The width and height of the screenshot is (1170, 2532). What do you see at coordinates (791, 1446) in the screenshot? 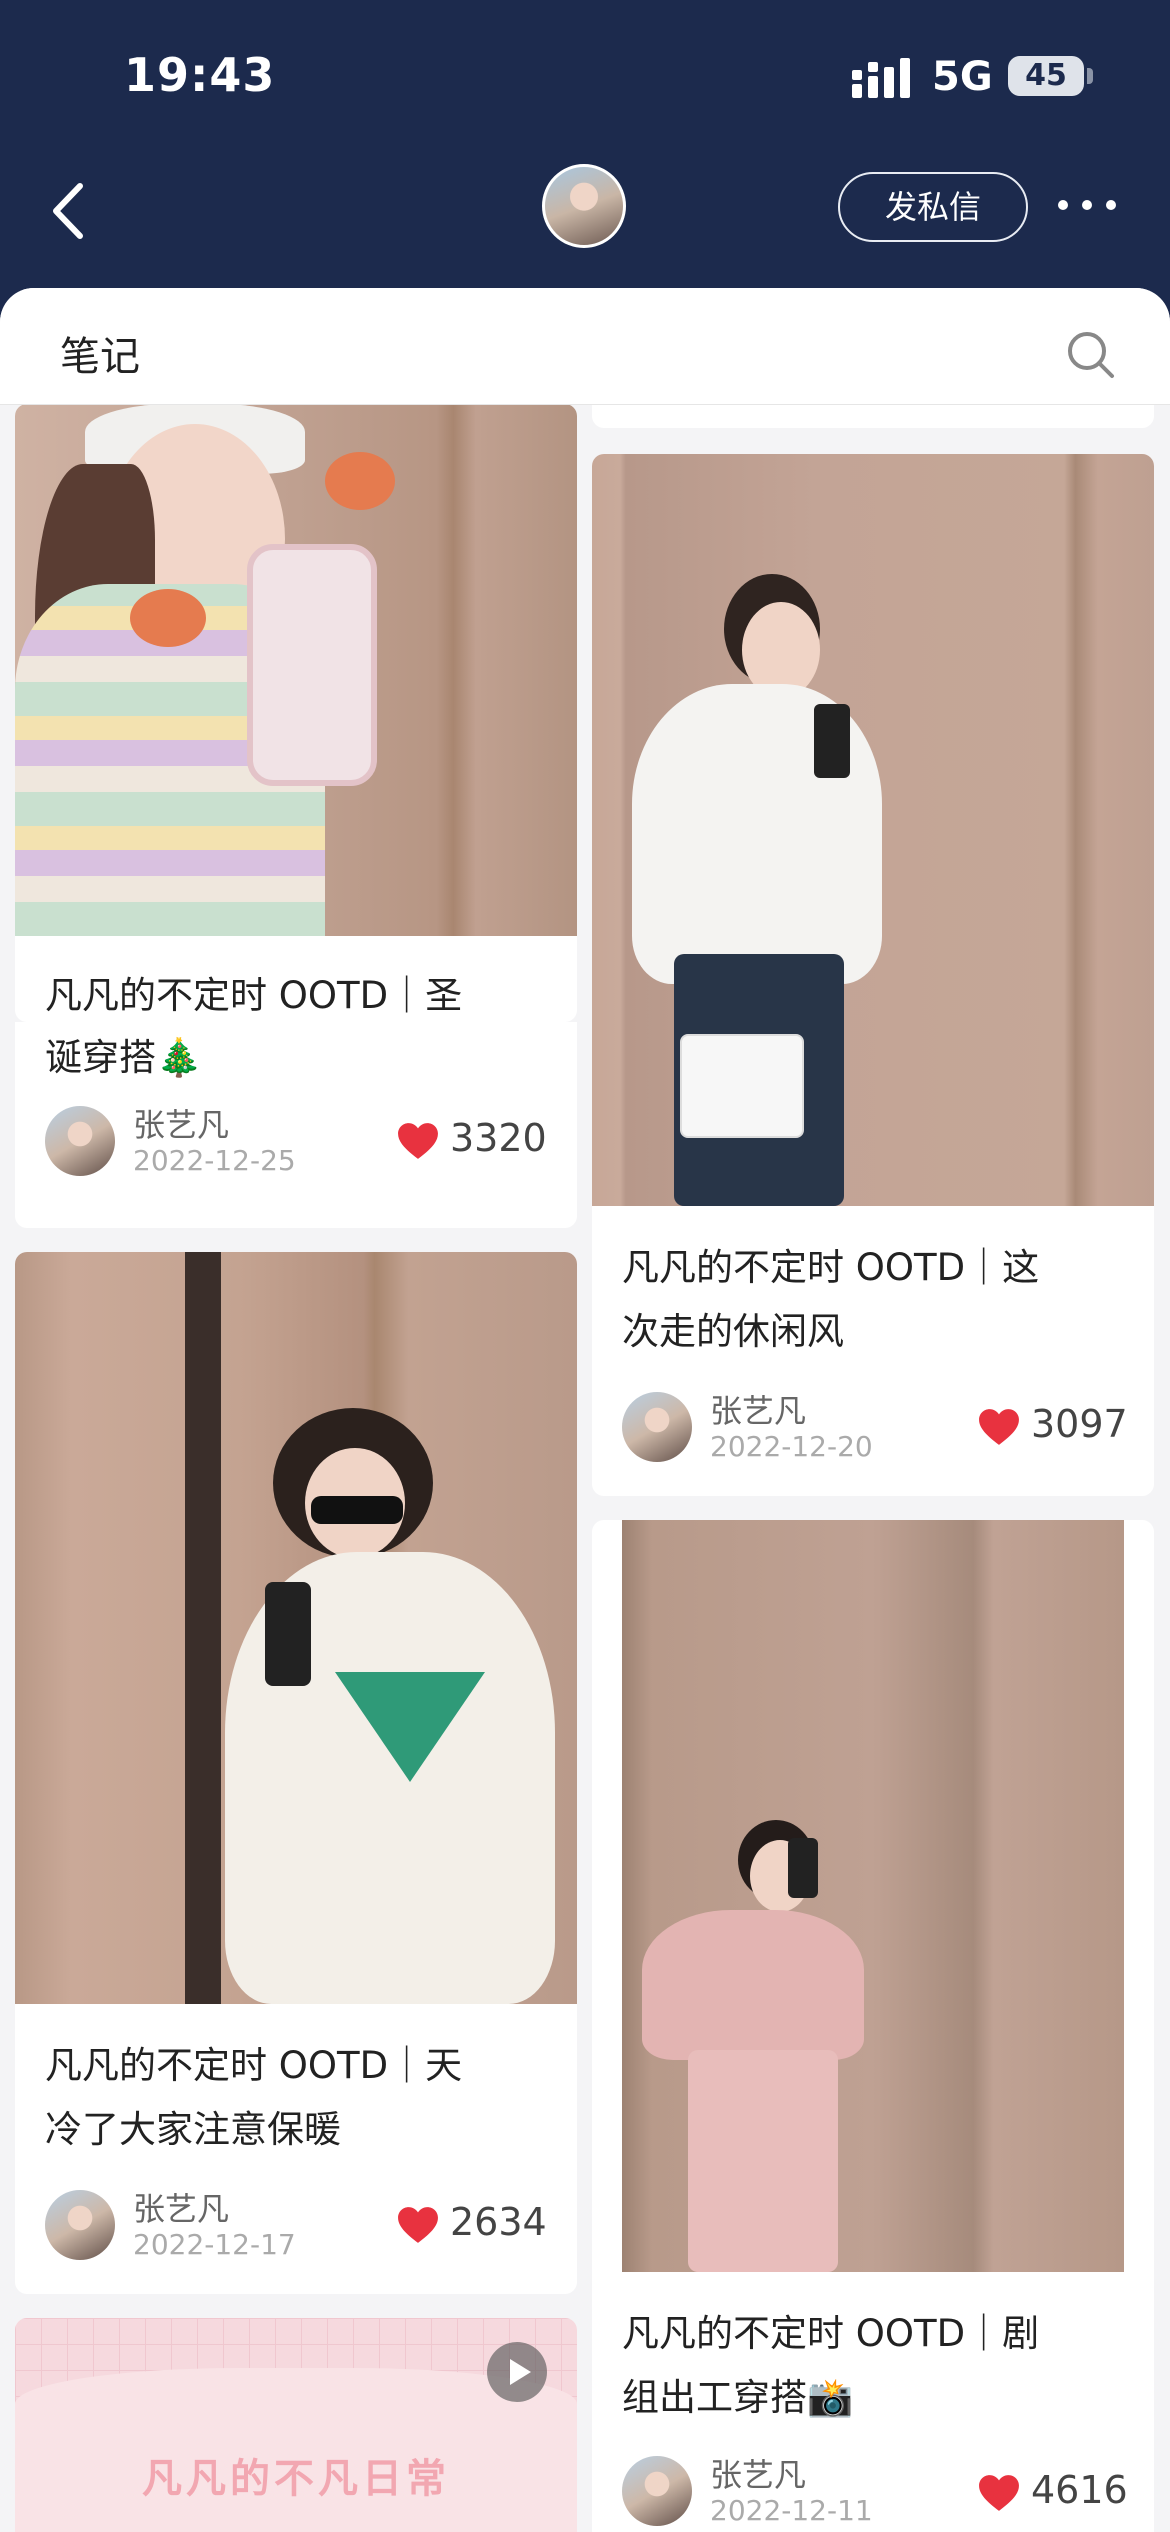
I see `note-date: 2022-12-20` at bounding box center [791, 1446].